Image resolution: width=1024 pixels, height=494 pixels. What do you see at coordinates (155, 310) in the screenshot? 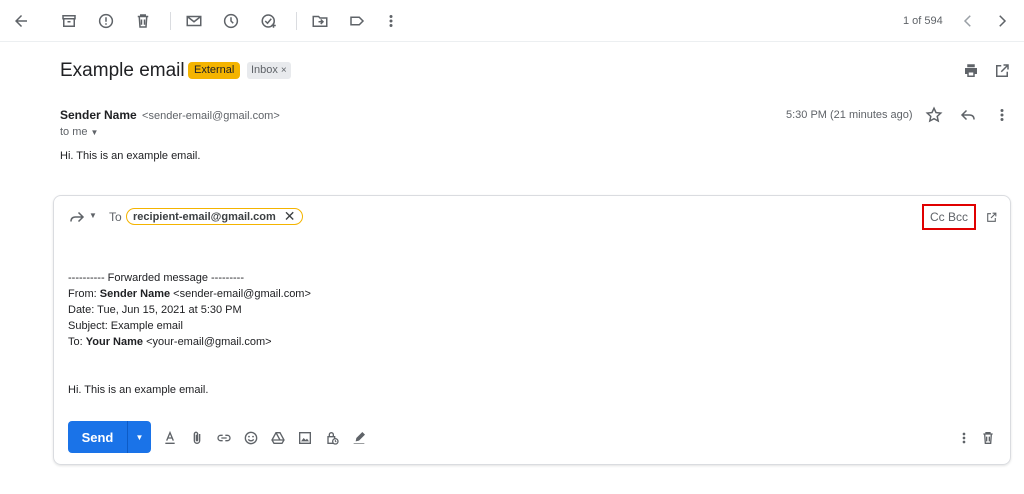
I see `forward-date: Date: Tue, Jun 15, 2021 at 5:30 PM` at bounding box center [155, 310].